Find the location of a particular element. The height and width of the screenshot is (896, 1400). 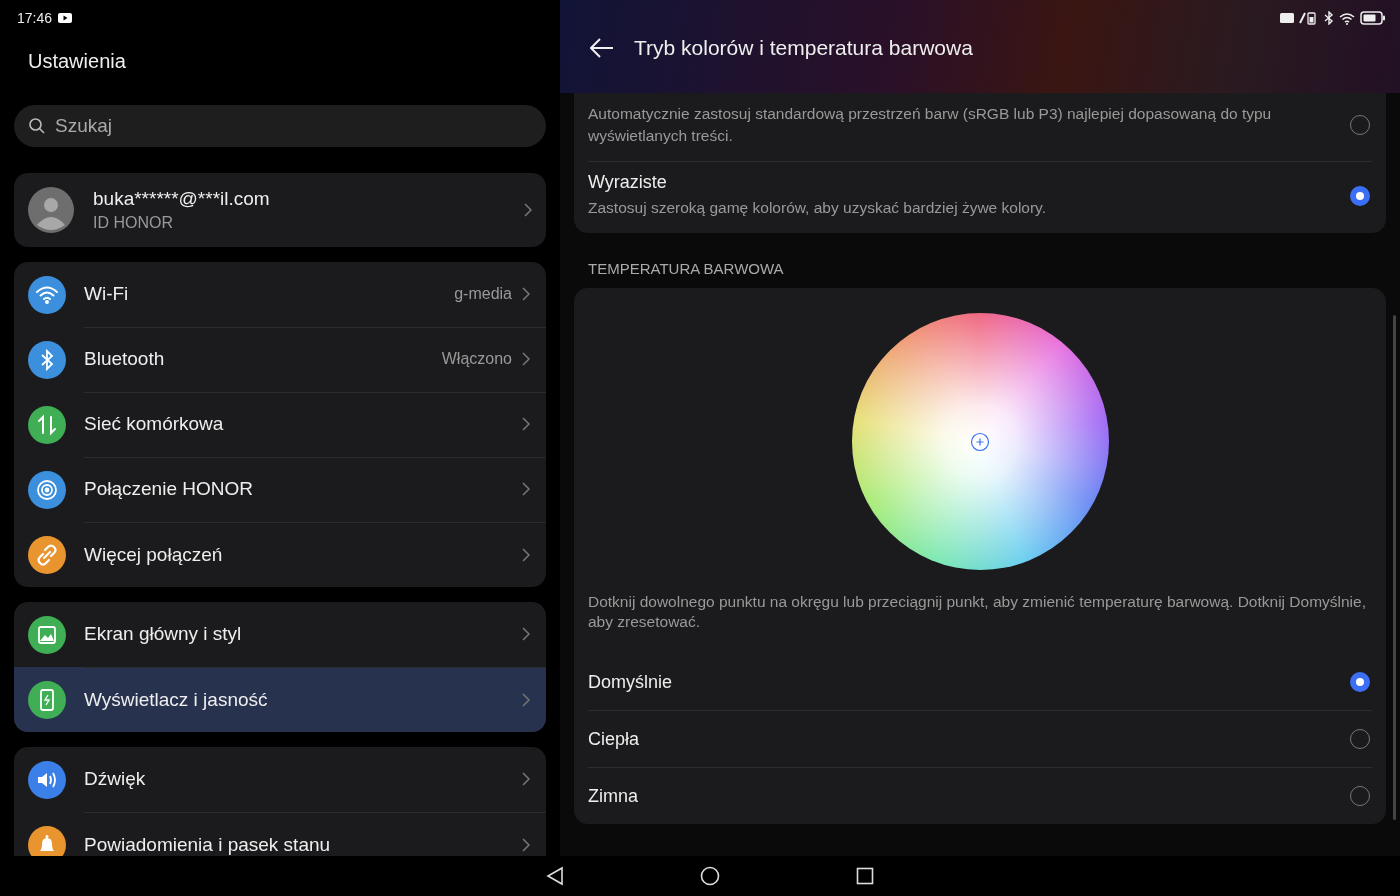

battery-icon is located at coordinates (1373, 18).